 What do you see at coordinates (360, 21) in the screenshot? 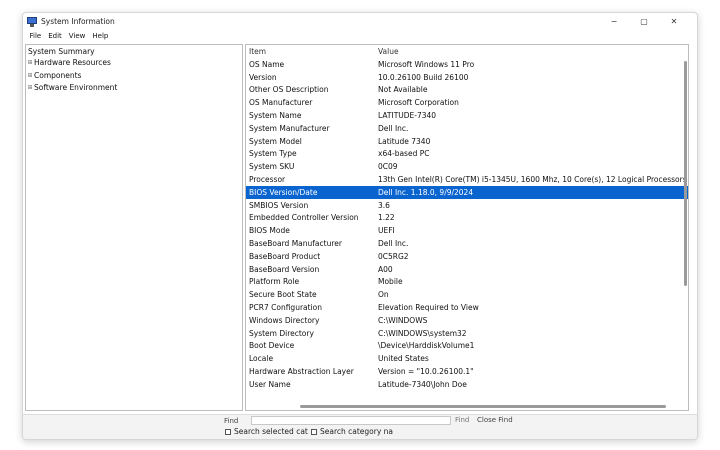
I see `title-bar: System Information − ▢ ✕` at bounding box center [360, 21].